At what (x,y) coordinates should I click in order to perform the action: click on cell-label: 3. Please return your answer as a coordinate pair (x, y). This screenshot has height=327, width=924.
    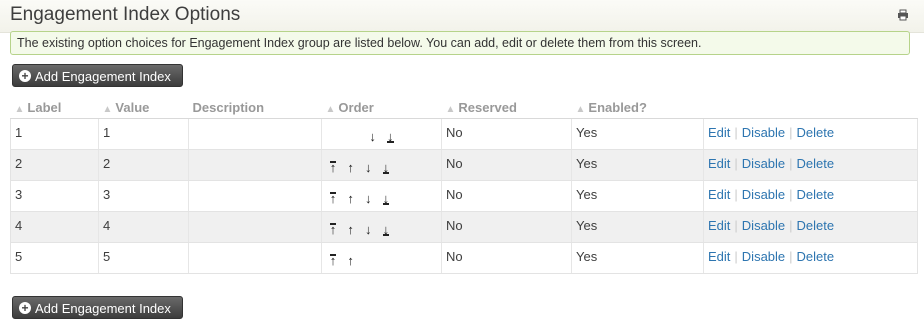
    Looking at the image, I should click on (54, 196).